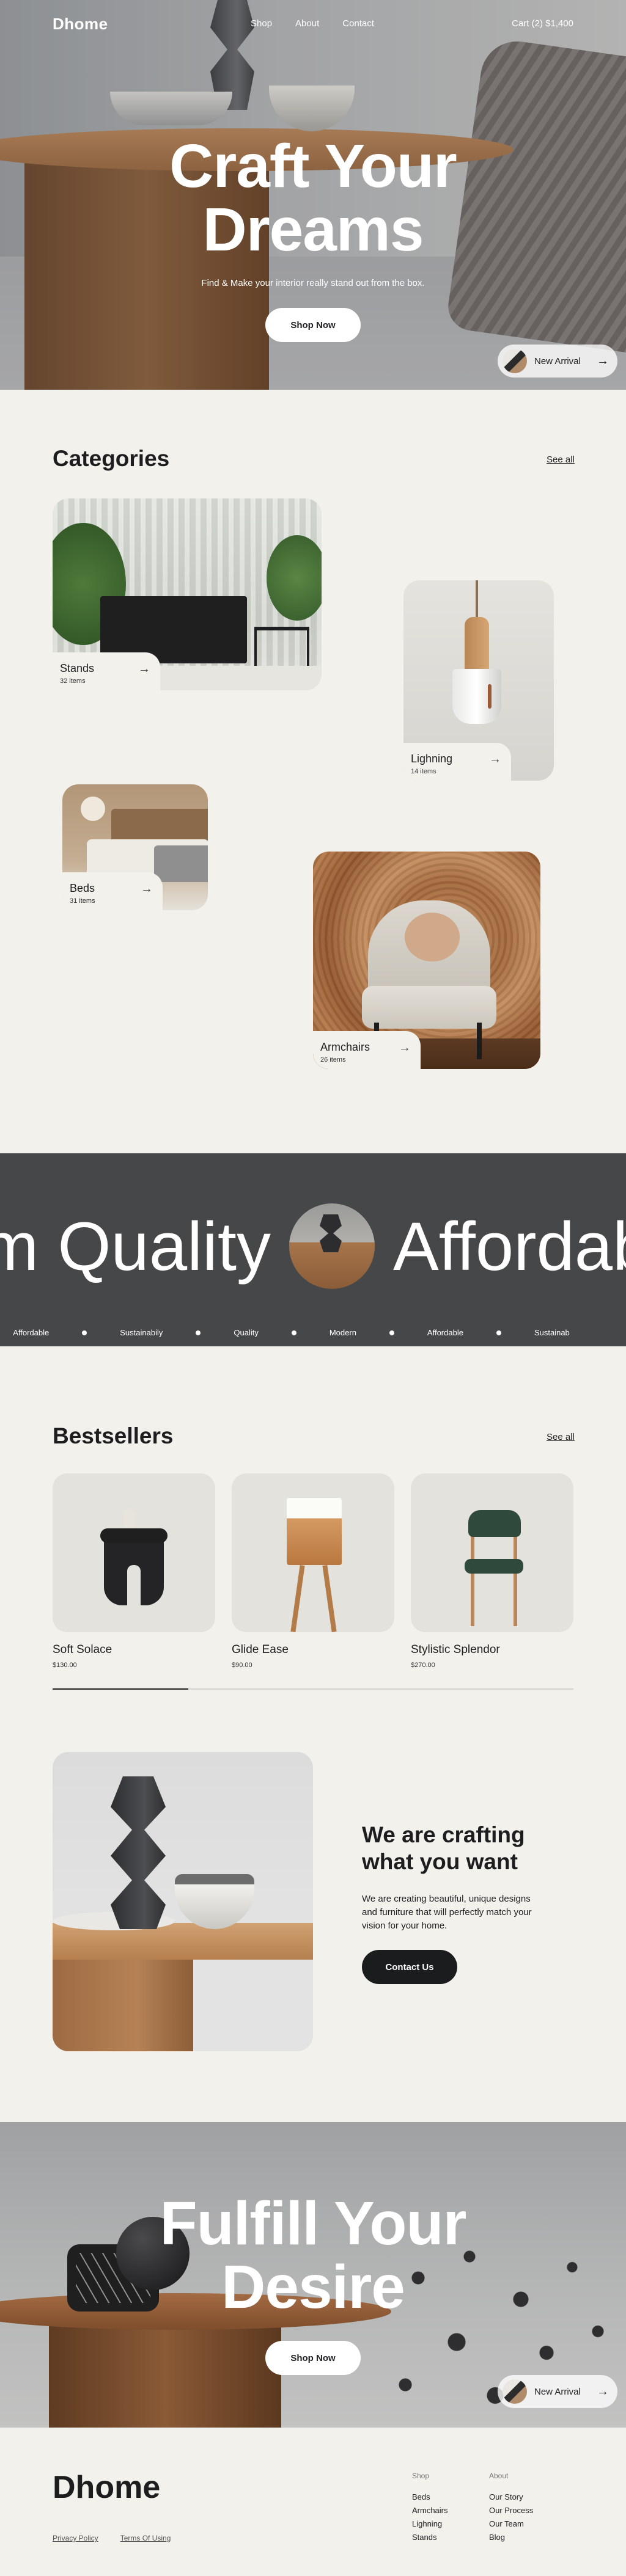  Describe the element at coordinates (313, 2287) in the screenshot. I see `desire-title-line-2: Desire` at that location.